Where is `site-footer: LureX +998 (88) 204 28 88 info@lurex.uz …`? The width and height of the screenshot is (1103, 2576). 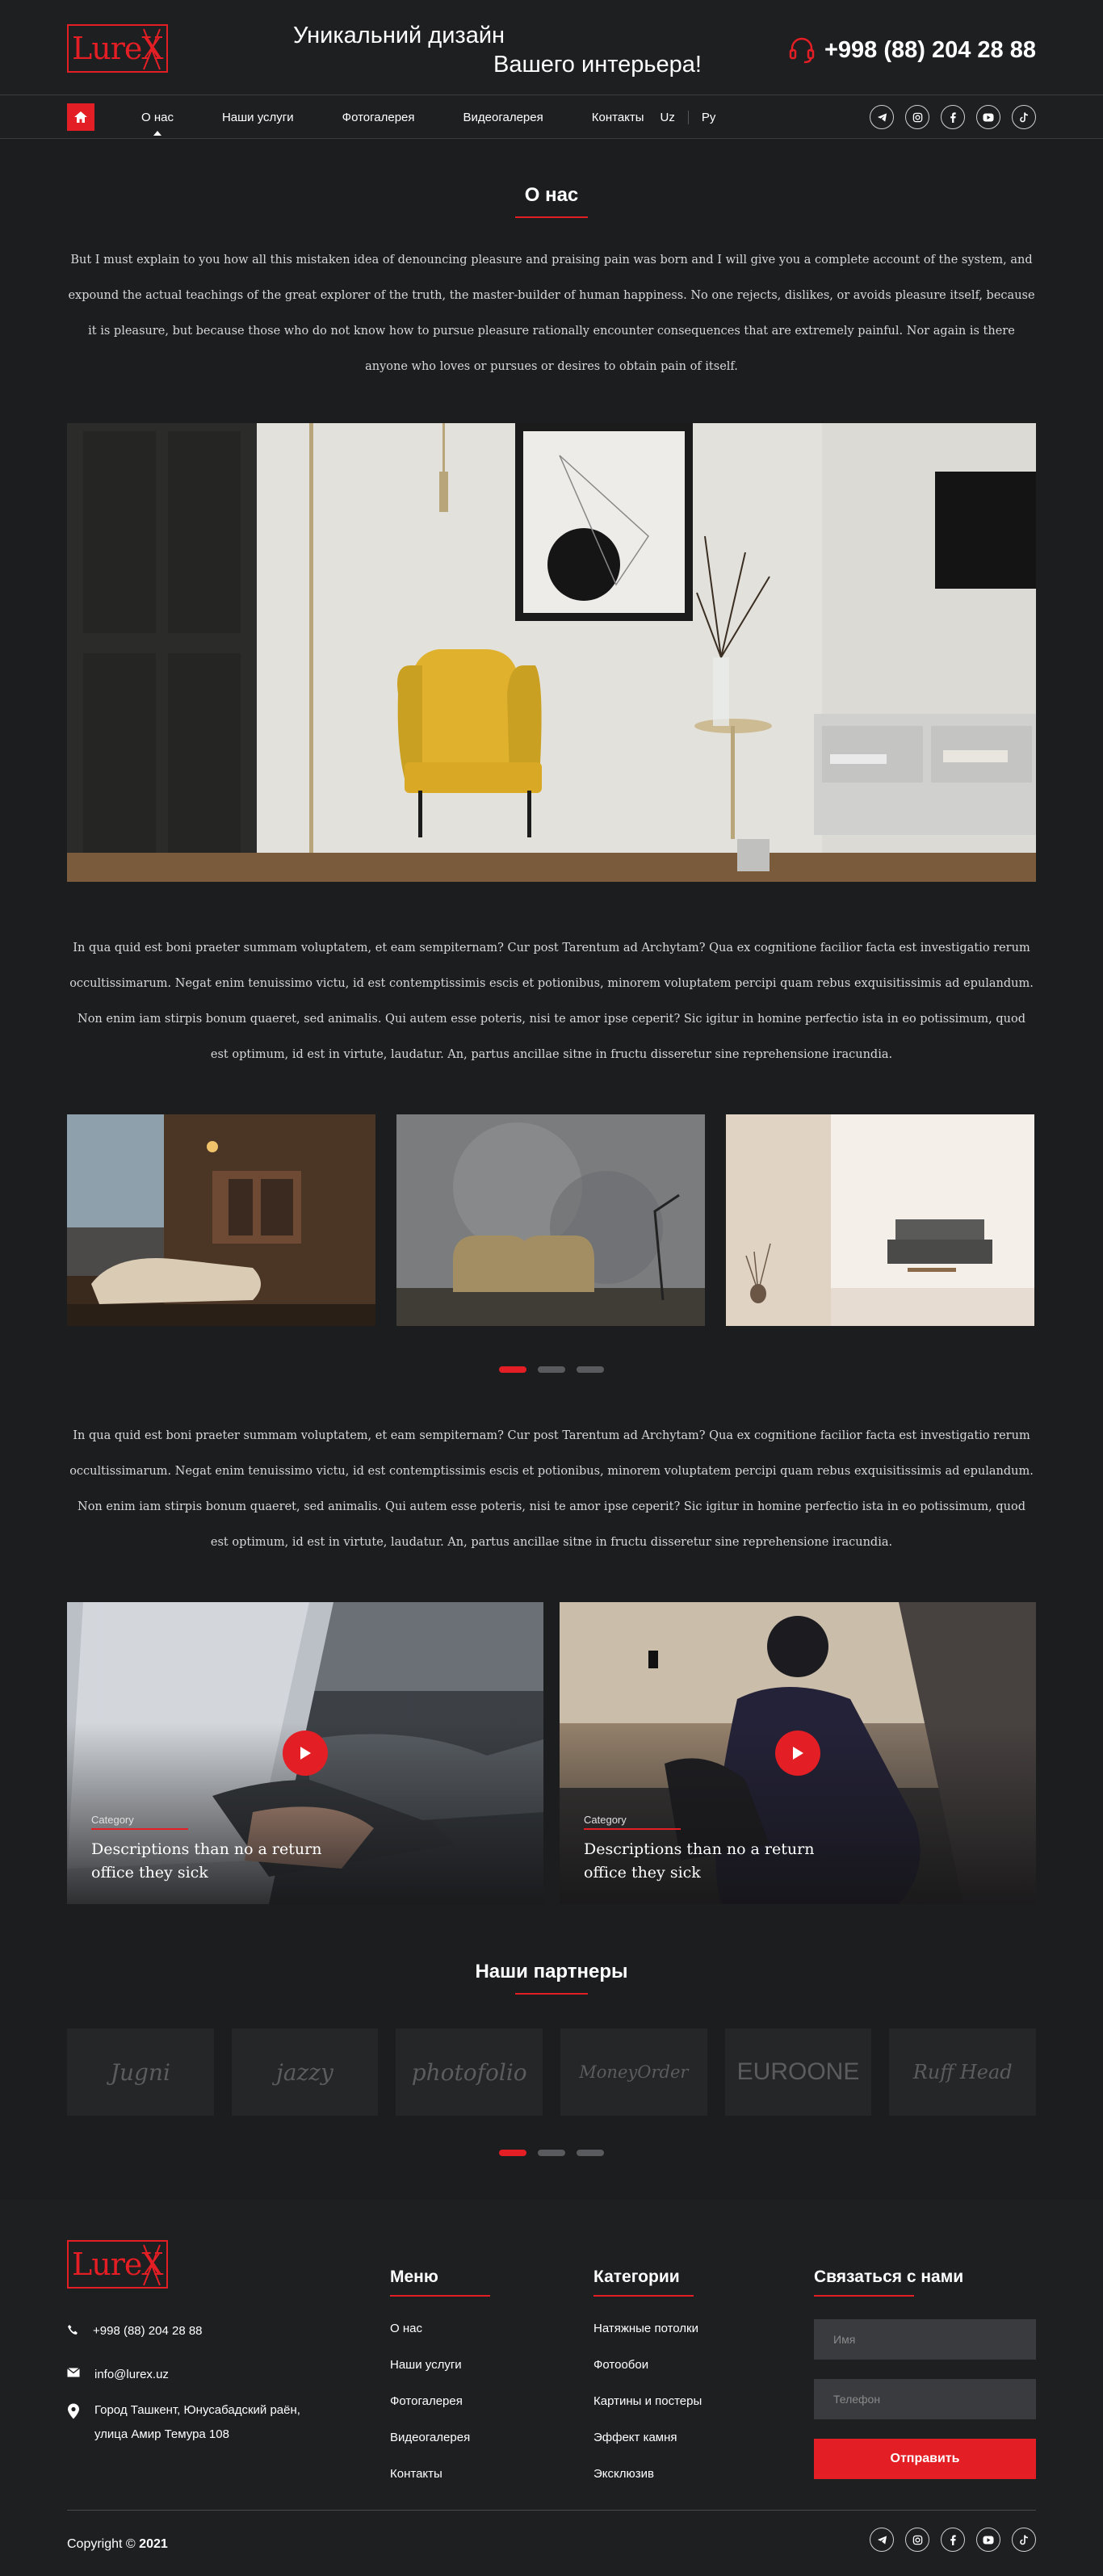 site-footer: LureX +998 (88) 204 28 88 info@lurex.uz … is located at coordinates (551, 2388).